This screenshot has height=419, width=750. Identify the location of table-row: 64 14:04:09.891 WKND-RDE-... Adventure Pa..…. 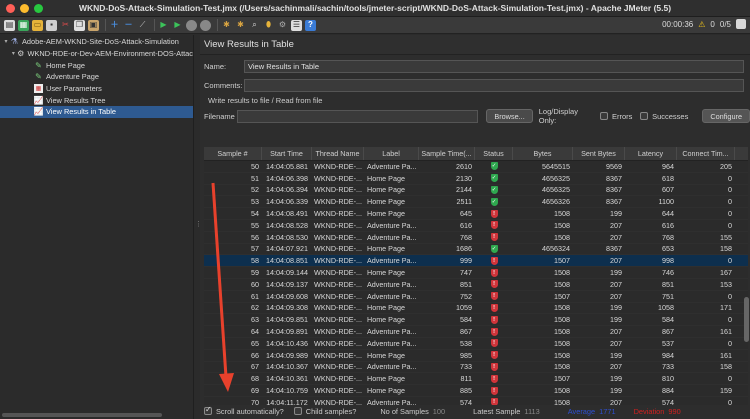
(476, 332).